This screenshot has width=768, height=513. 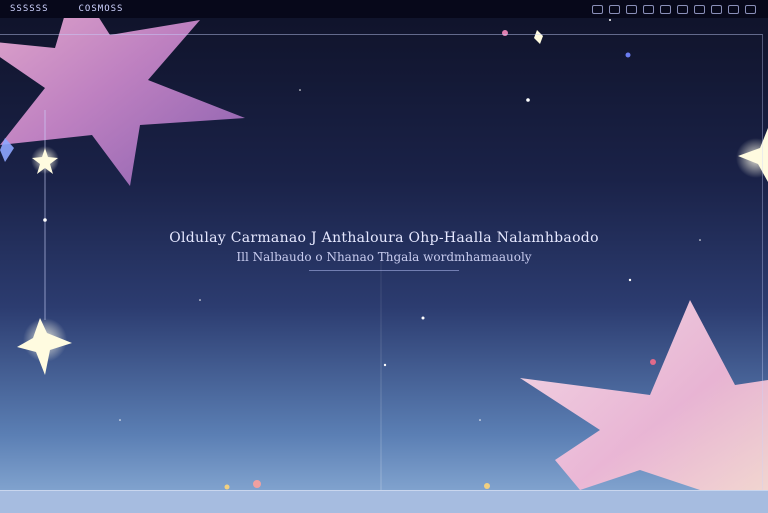 What do you see at coordinates (381, 375) in the screenshot?
I see `light-beam` at bounding box center [381, 375].